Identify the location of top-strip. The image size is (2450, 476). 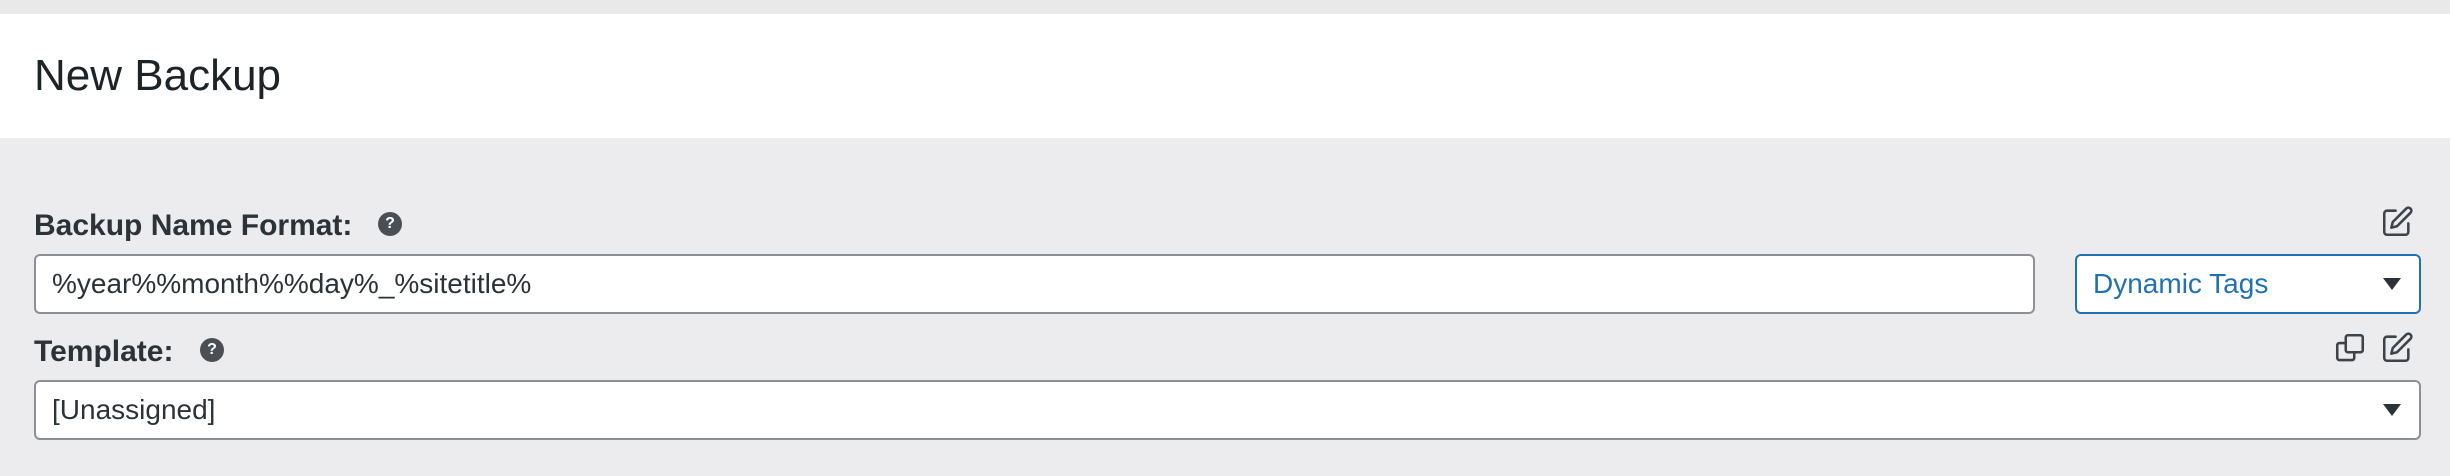
(1225, 7).